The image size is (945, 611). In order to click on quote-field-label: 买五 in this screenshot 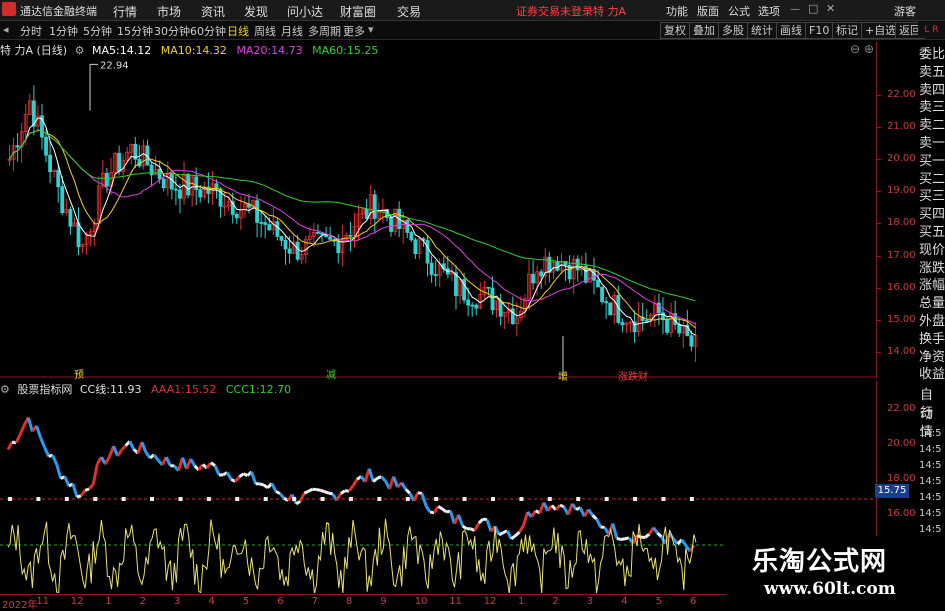, I will do `click(932, 233)`.